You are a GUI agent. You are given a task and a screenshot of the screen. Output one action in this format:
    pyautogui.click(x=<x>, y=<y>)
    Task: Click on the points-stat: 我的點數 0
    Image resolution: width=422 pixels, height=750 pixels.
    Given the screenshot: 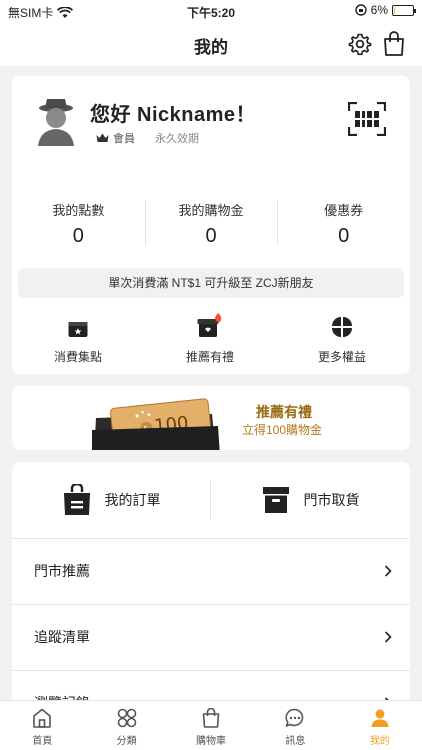 What is the action you would take?
    pyautogui.click(x=78, y=225)
    